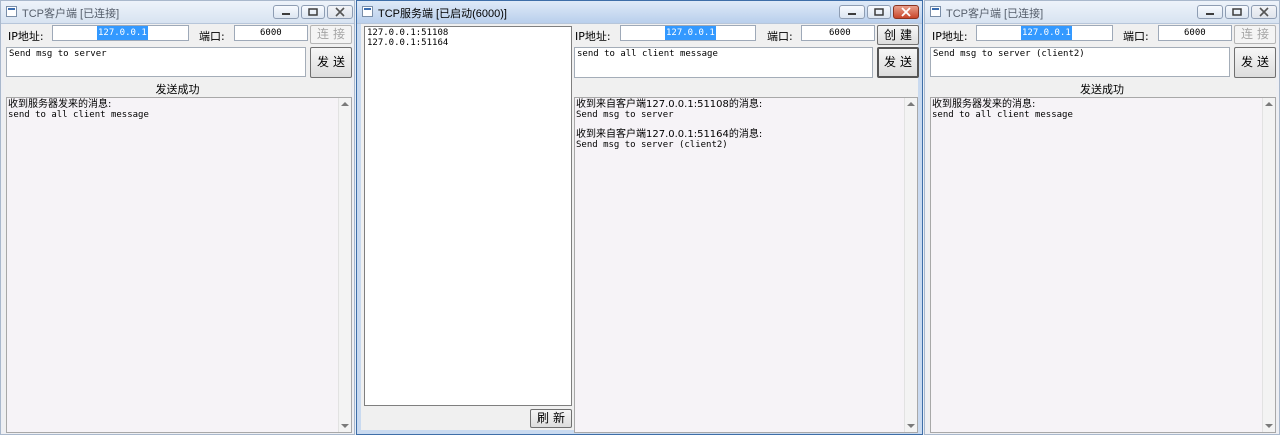 The image size is (1280, 435). Describe the element at coordinates (669, 134) in the screenshot. I see `log-header: 收到来自客户端127.0.0.1:51164的消息:` at that location.